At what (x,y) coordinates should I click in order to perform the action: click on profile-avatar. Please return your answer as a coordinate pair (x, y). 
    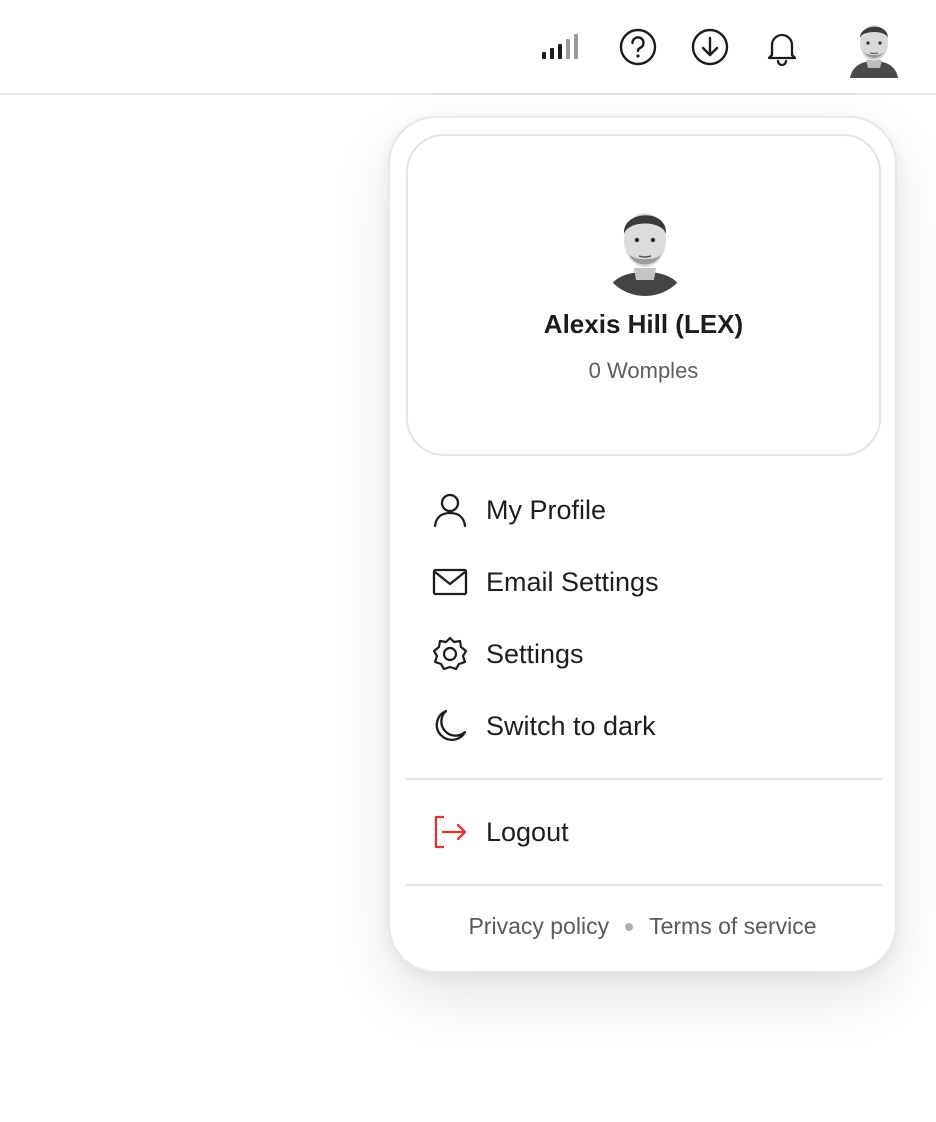
    Looking at the image, I should click on (645, 247).